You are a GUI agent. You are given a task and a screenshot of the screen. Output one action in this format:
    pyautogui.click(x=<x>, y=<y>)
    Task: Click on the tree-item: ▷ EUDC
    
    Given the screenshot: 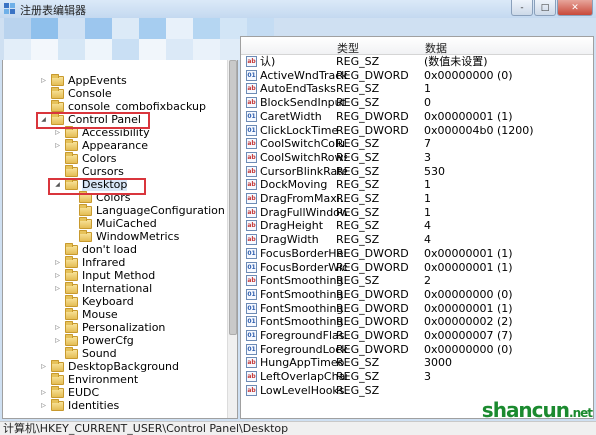 What is the action you would take?
    pyautogui.click(x=69, y=392)
    